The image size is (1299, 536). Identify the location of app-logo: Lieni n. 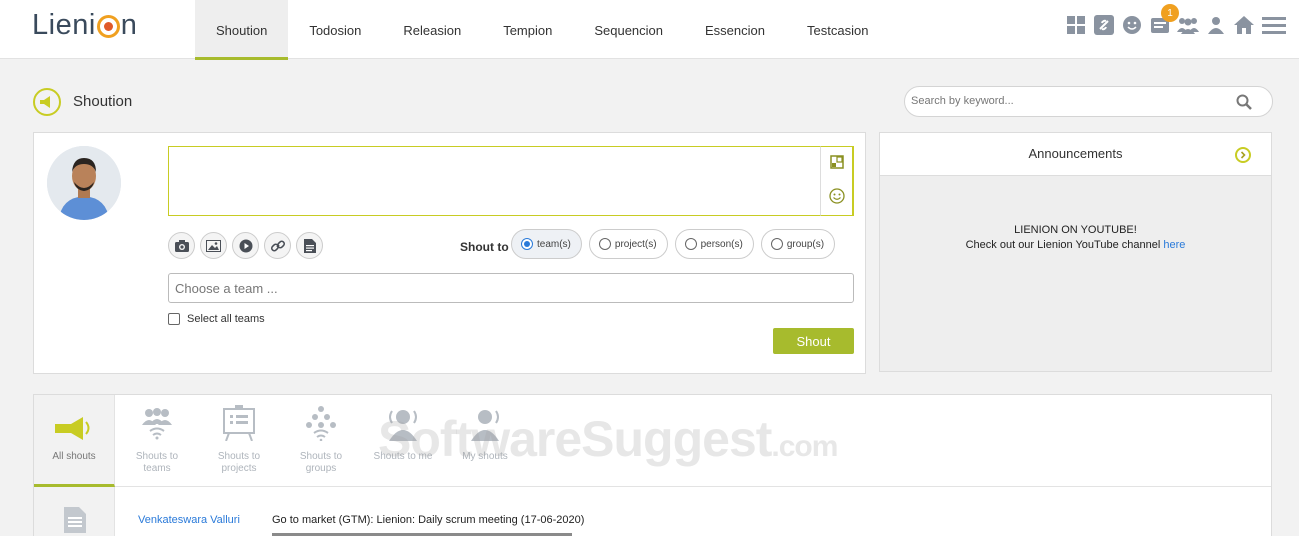
(84, 25).